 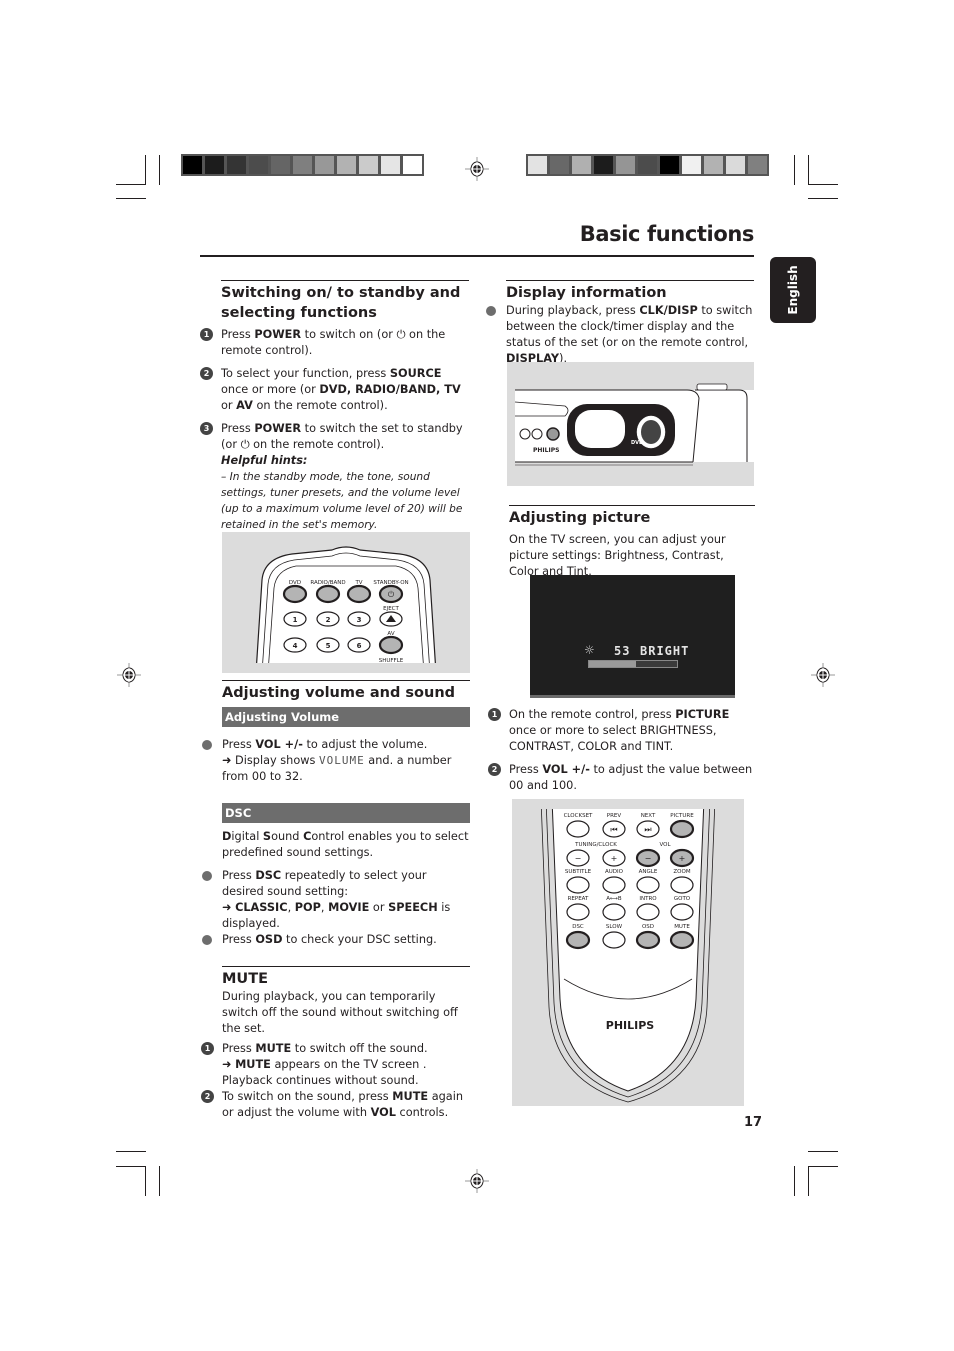 I want to click on remote-button-glyph: −, so click(x=648, y=858).